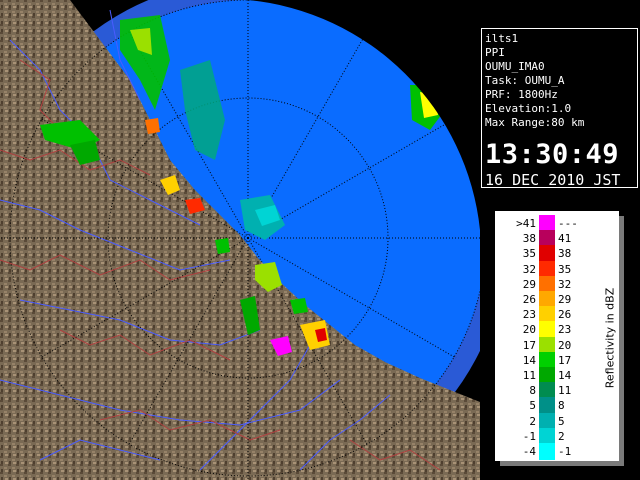 The height and width of the screenshot is (480, 640). What do you see at coordinates (547, 451) in the screenshot?
I see `legend-swatch` at bounding box center [547, 451].